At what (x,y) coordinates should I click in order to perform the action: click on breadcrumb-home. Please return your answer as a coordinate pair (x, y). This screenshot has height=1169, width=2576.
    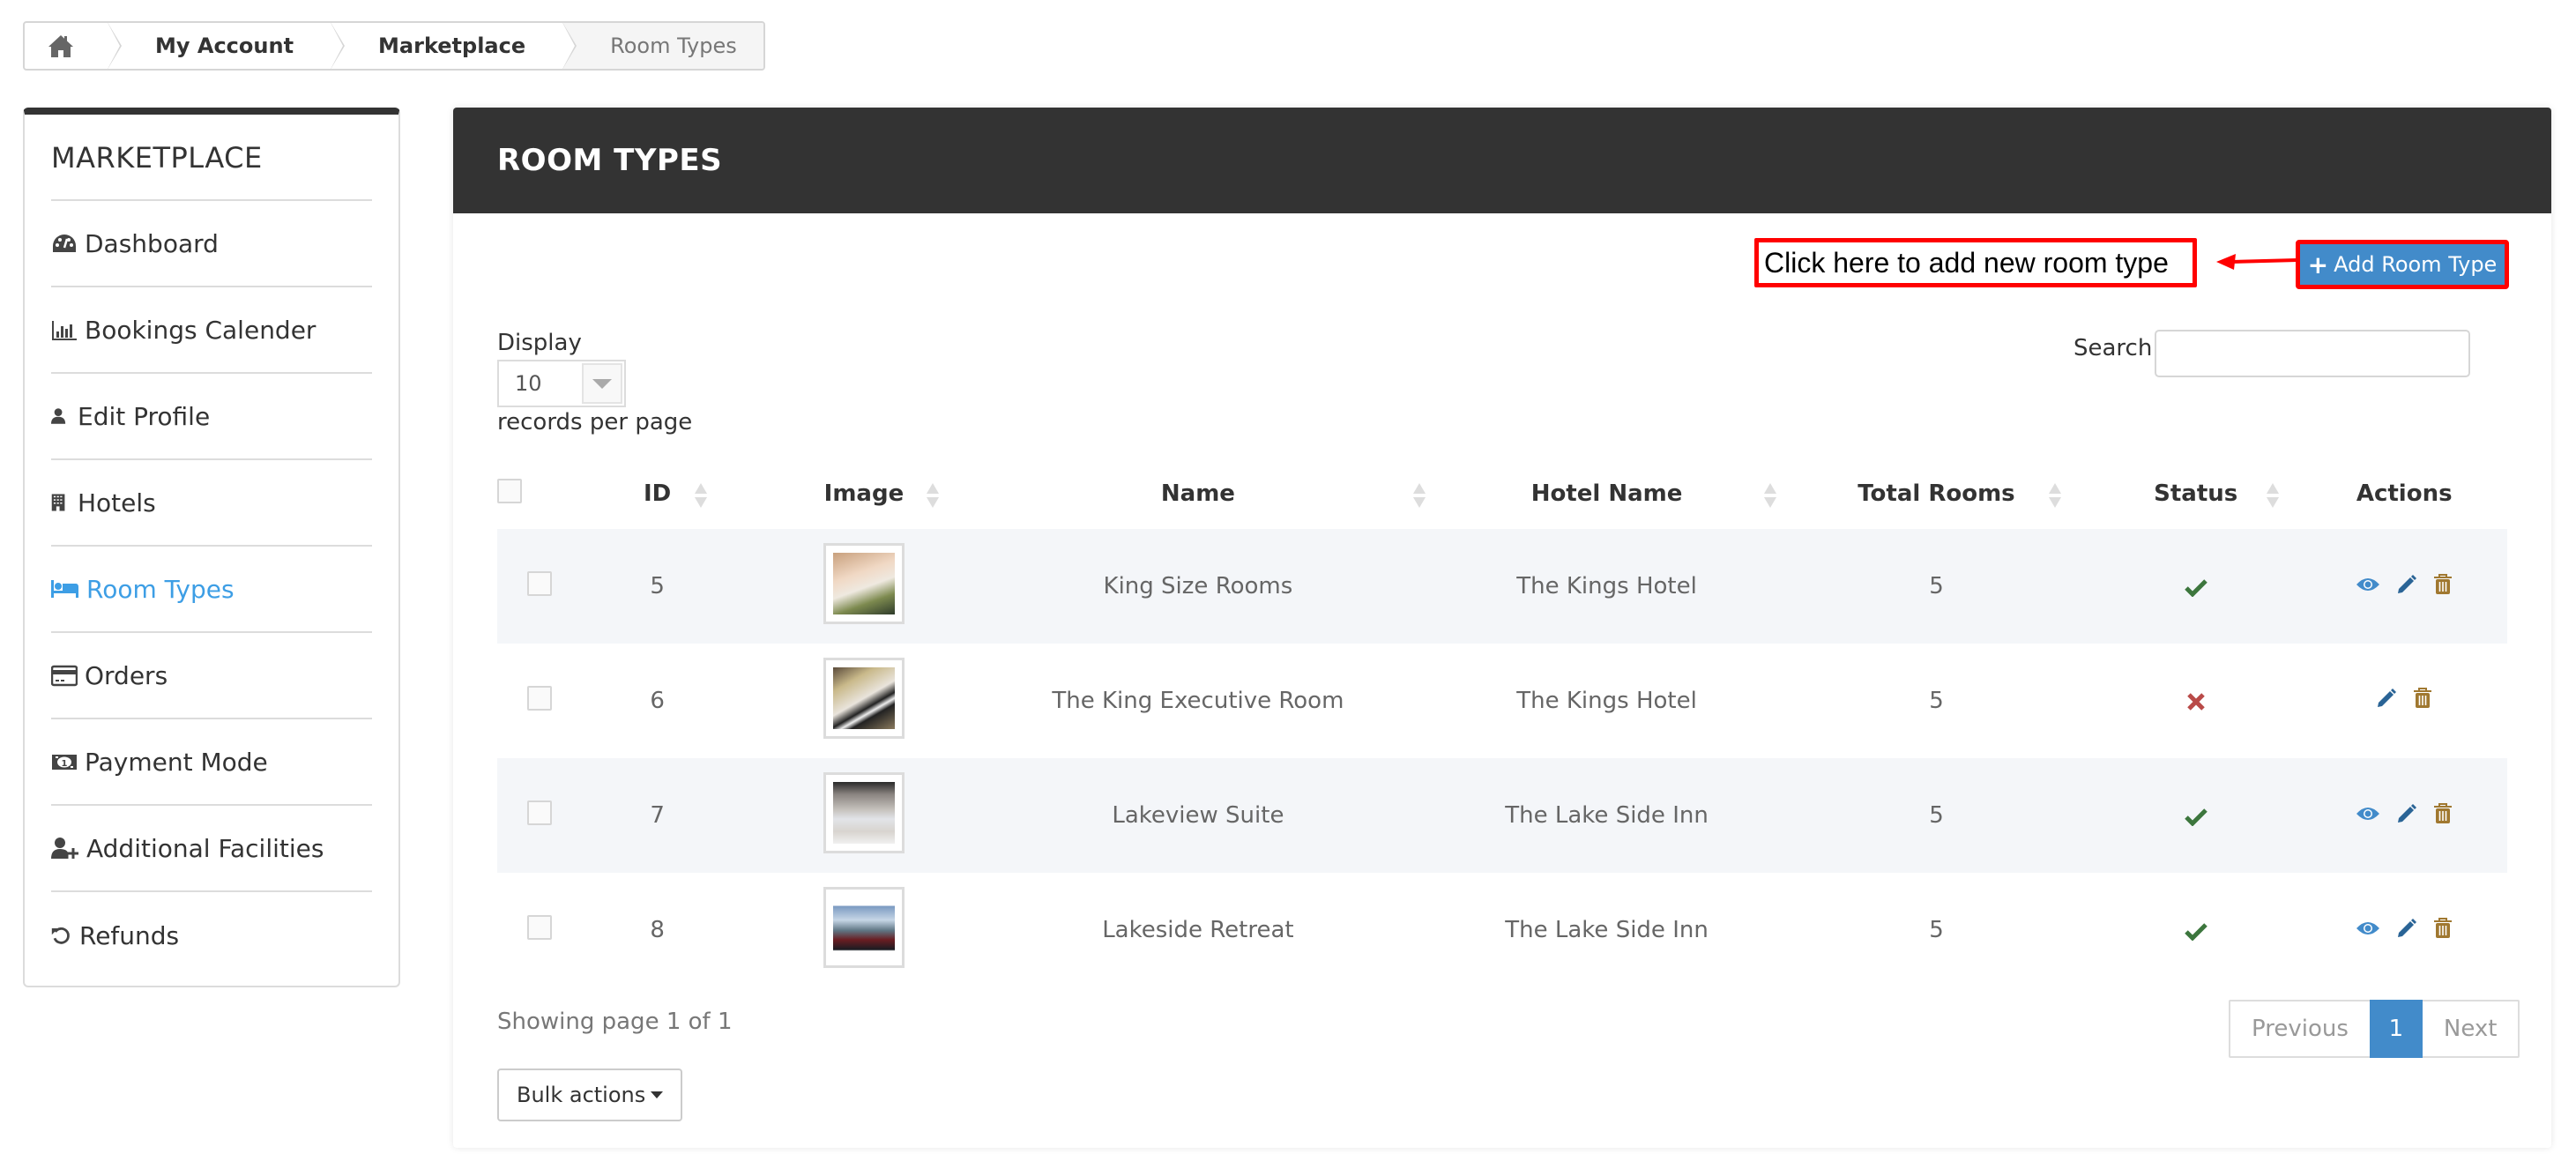
    Looking at the image, I should click on (73, 46).